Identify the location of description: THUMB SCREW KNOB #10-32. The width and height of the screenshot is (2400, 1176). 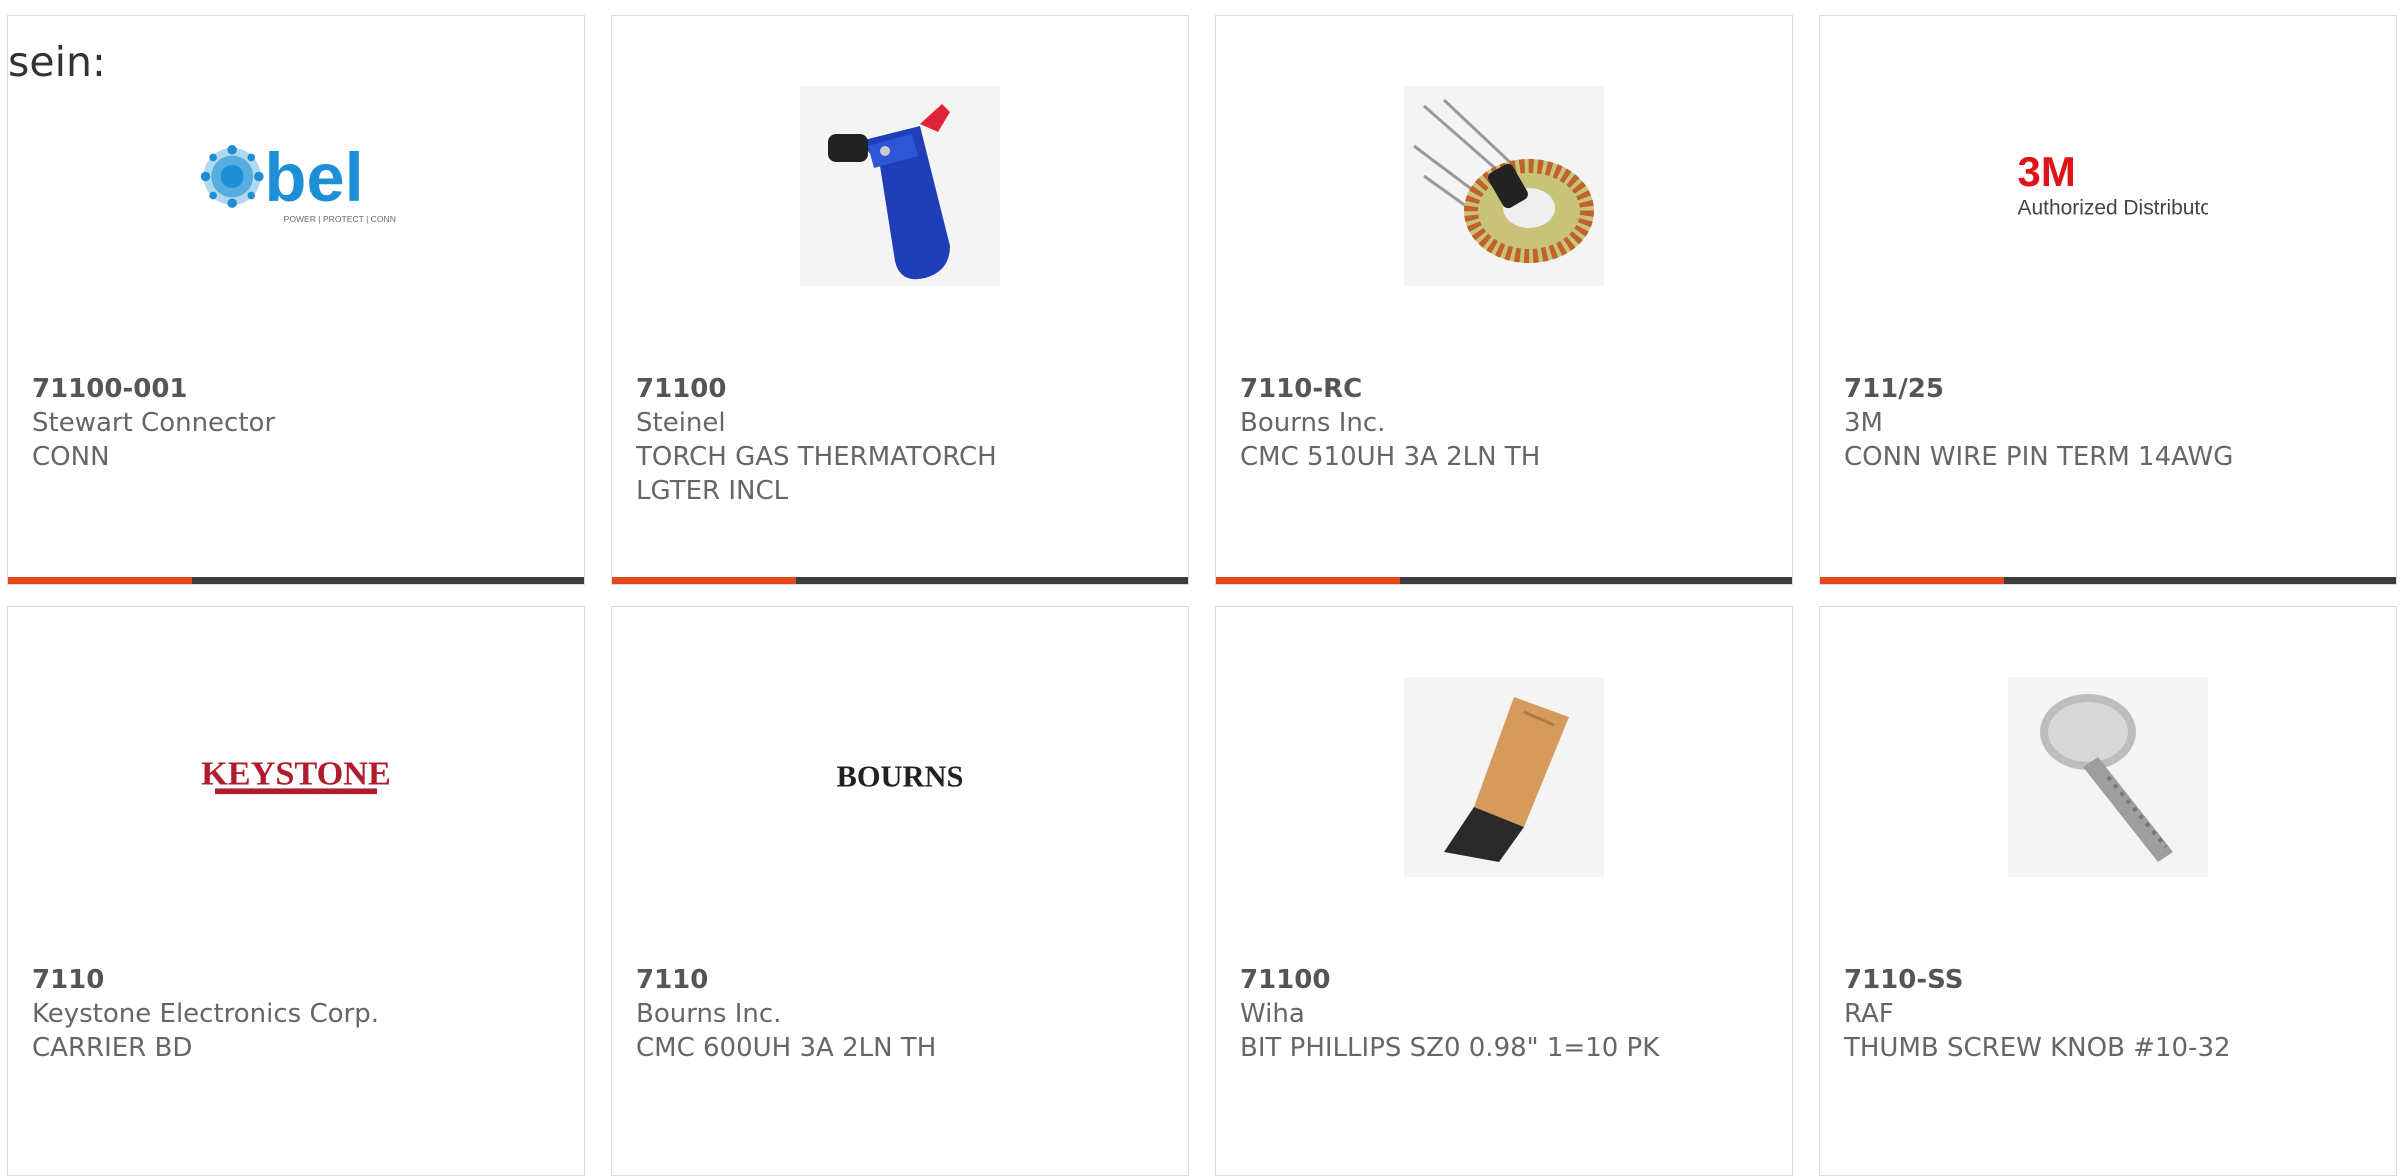
(2037, 1048).